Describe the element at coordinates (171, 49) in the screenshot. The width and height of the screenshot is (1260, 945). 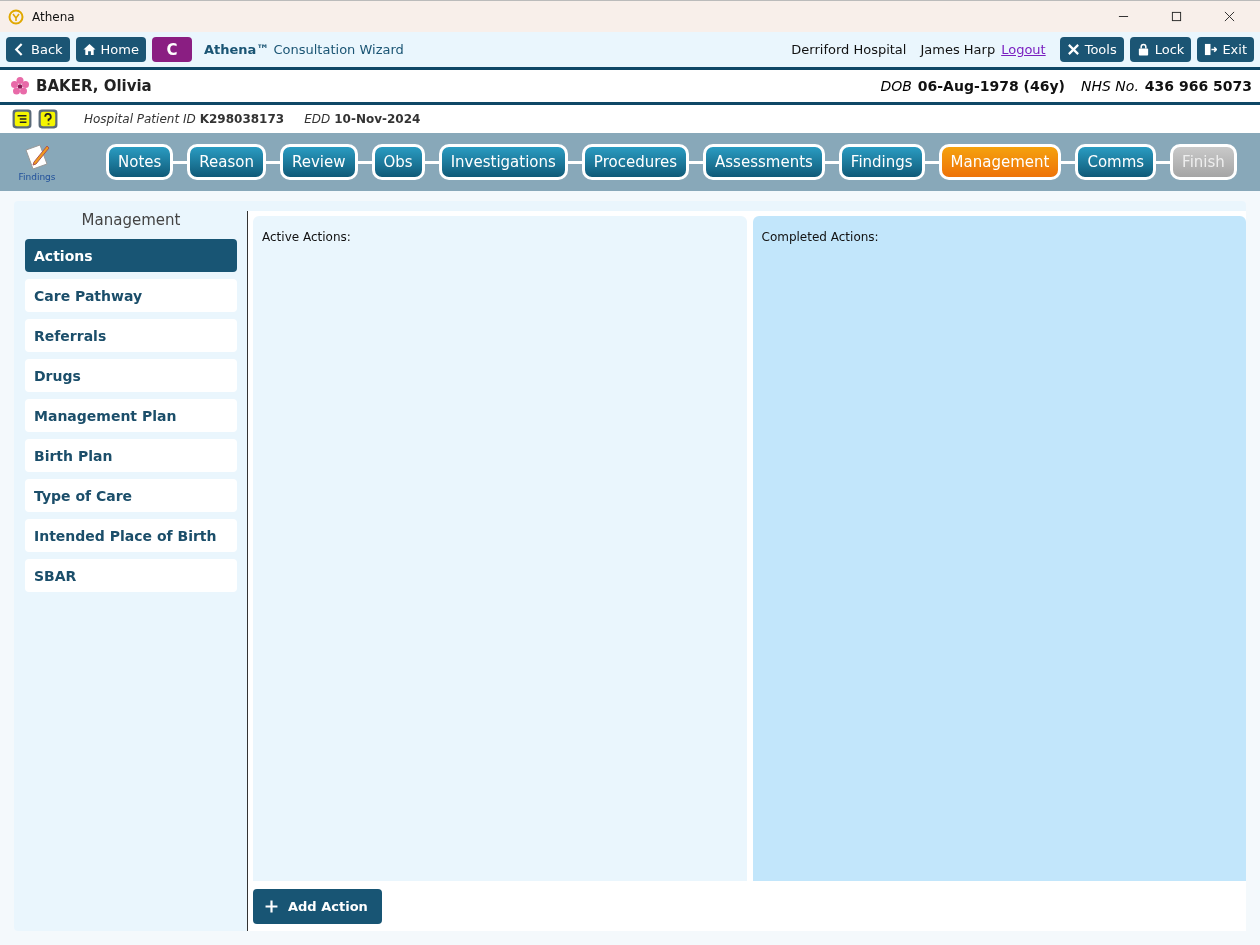
I see `consultation-badge-button: C` at that location.